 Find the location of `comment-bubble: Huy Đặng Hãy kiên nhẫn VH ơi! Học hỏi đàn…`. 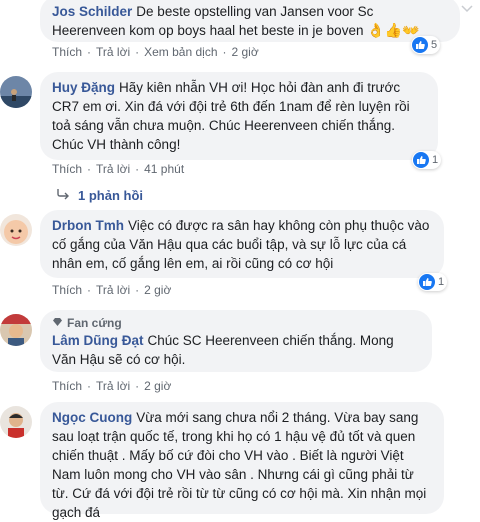

comment-bubble: Huy Đặng Hãy kiên nhẫn VH ơi! Học hỏi đàn… is located at coordinates (239, 116).